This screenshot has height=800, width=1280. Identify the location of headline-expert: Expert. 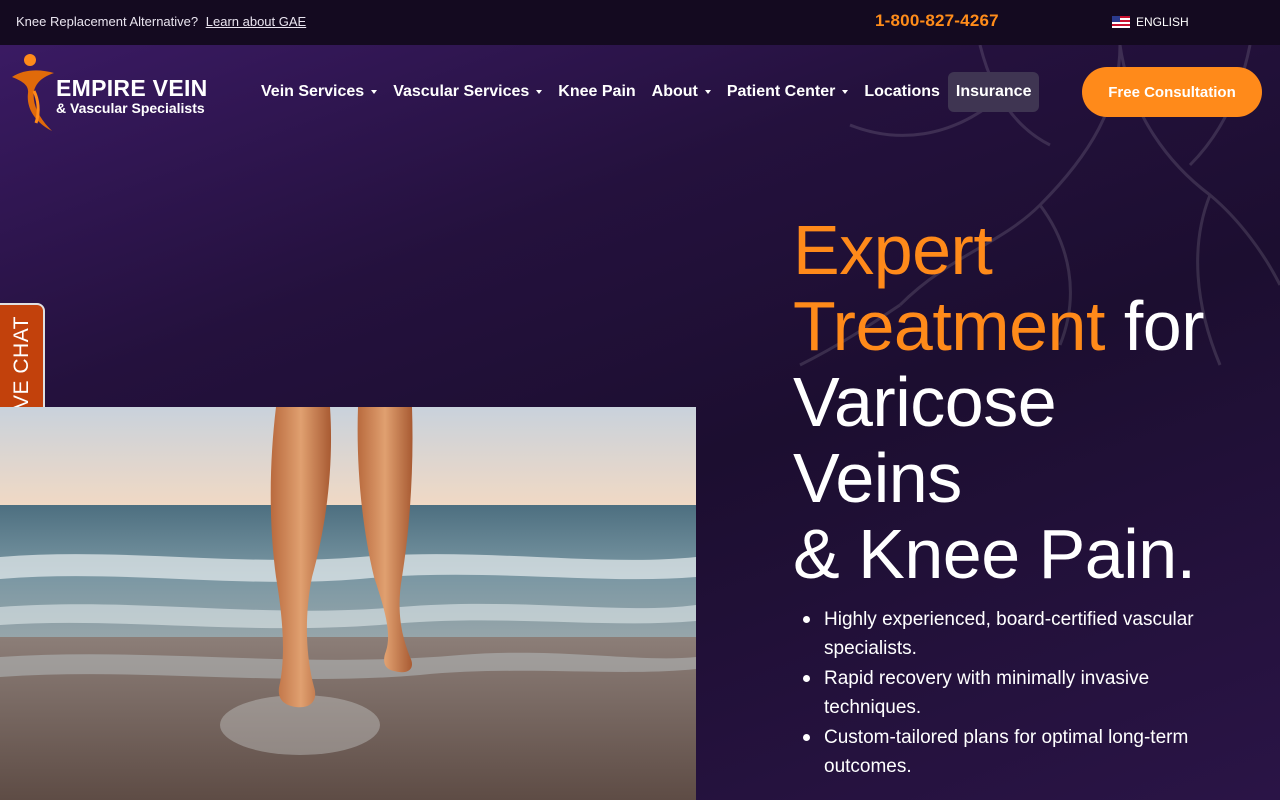
(893, 250).